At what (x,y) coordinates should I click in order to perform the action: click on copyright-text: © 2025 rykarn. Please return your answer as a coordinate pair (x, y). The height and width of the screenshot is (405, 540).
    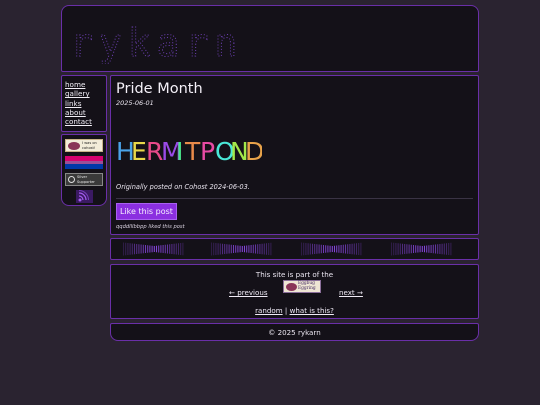
    Looking at the image, I should click on (294, 332).